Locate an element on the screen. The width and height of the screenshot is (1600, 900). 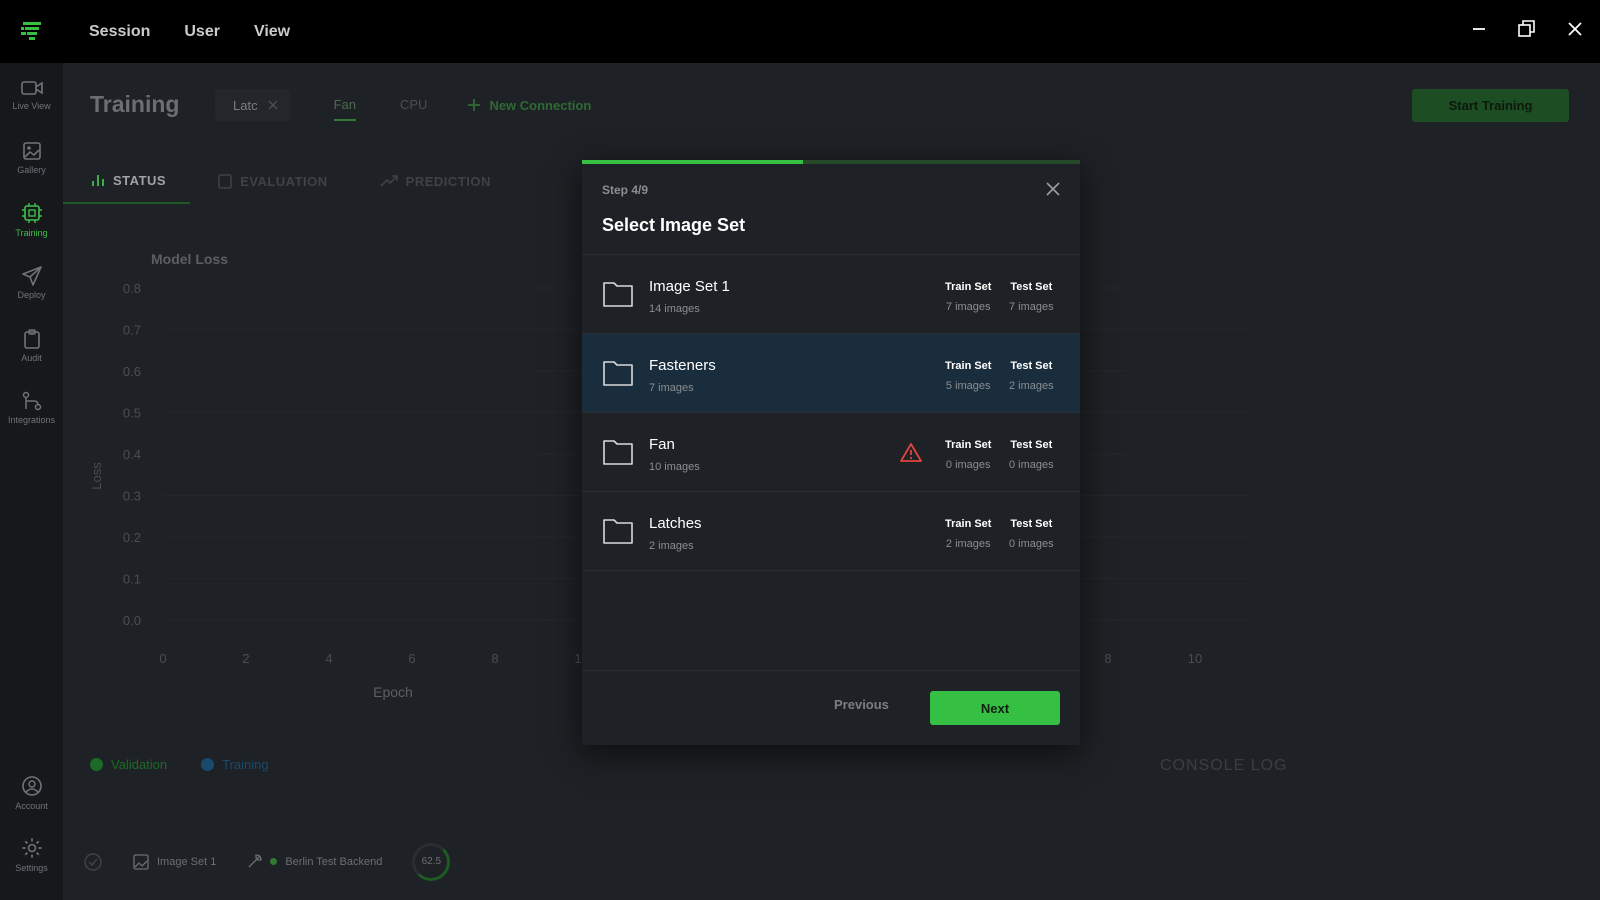
title-bar: Session User View is located at coordinates (800, 31).